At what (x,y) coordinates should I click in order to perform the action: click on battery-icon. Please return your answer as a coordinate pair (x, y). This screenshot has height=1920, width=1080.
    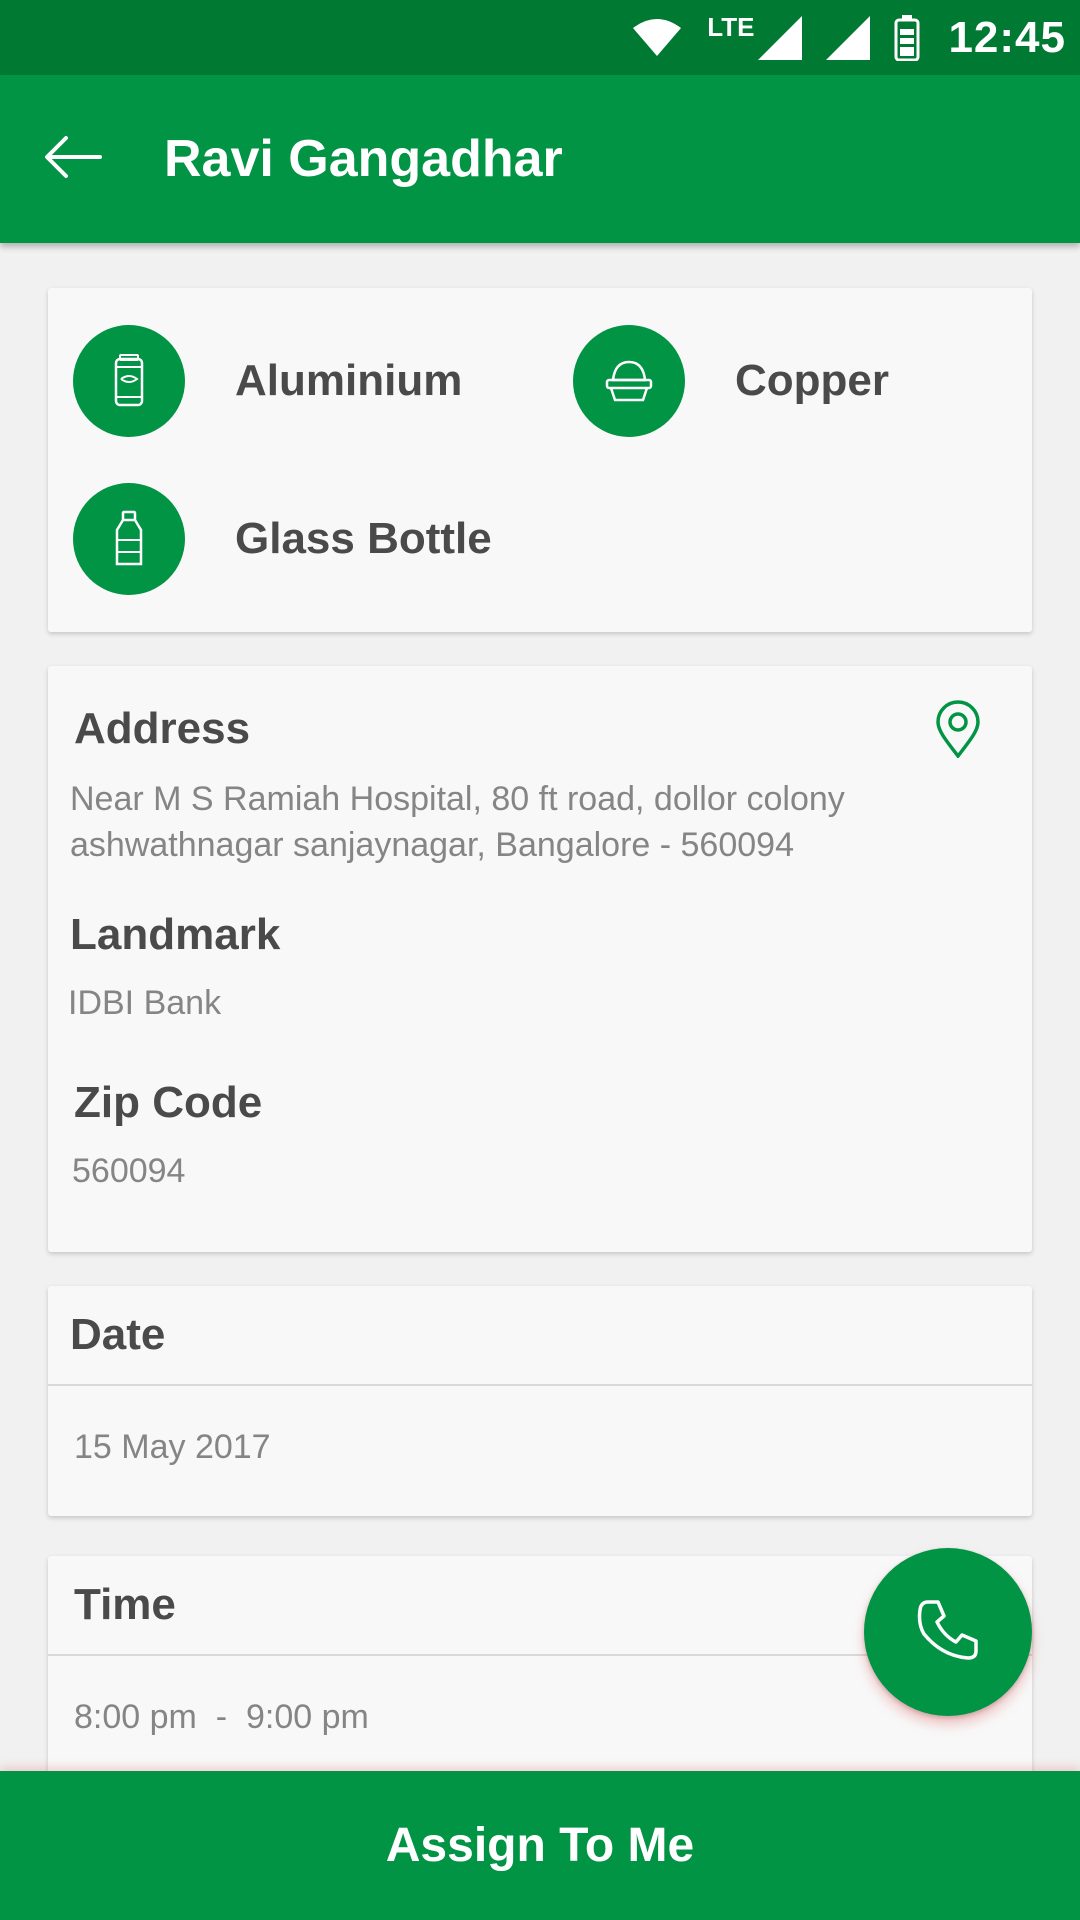
    Looking at the image, I should click on (907, 37).